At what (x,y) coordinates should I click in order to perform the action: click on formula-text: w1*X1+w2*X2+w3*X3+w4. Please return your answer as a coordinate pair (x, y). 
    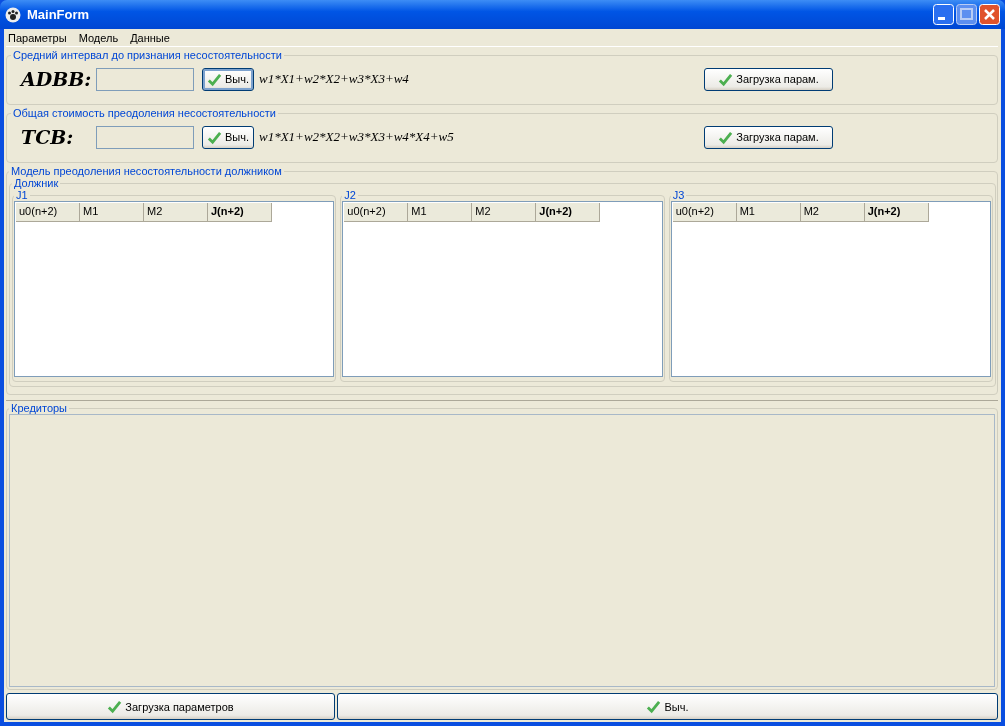
    Looking at the image, I should click on (334, 79).